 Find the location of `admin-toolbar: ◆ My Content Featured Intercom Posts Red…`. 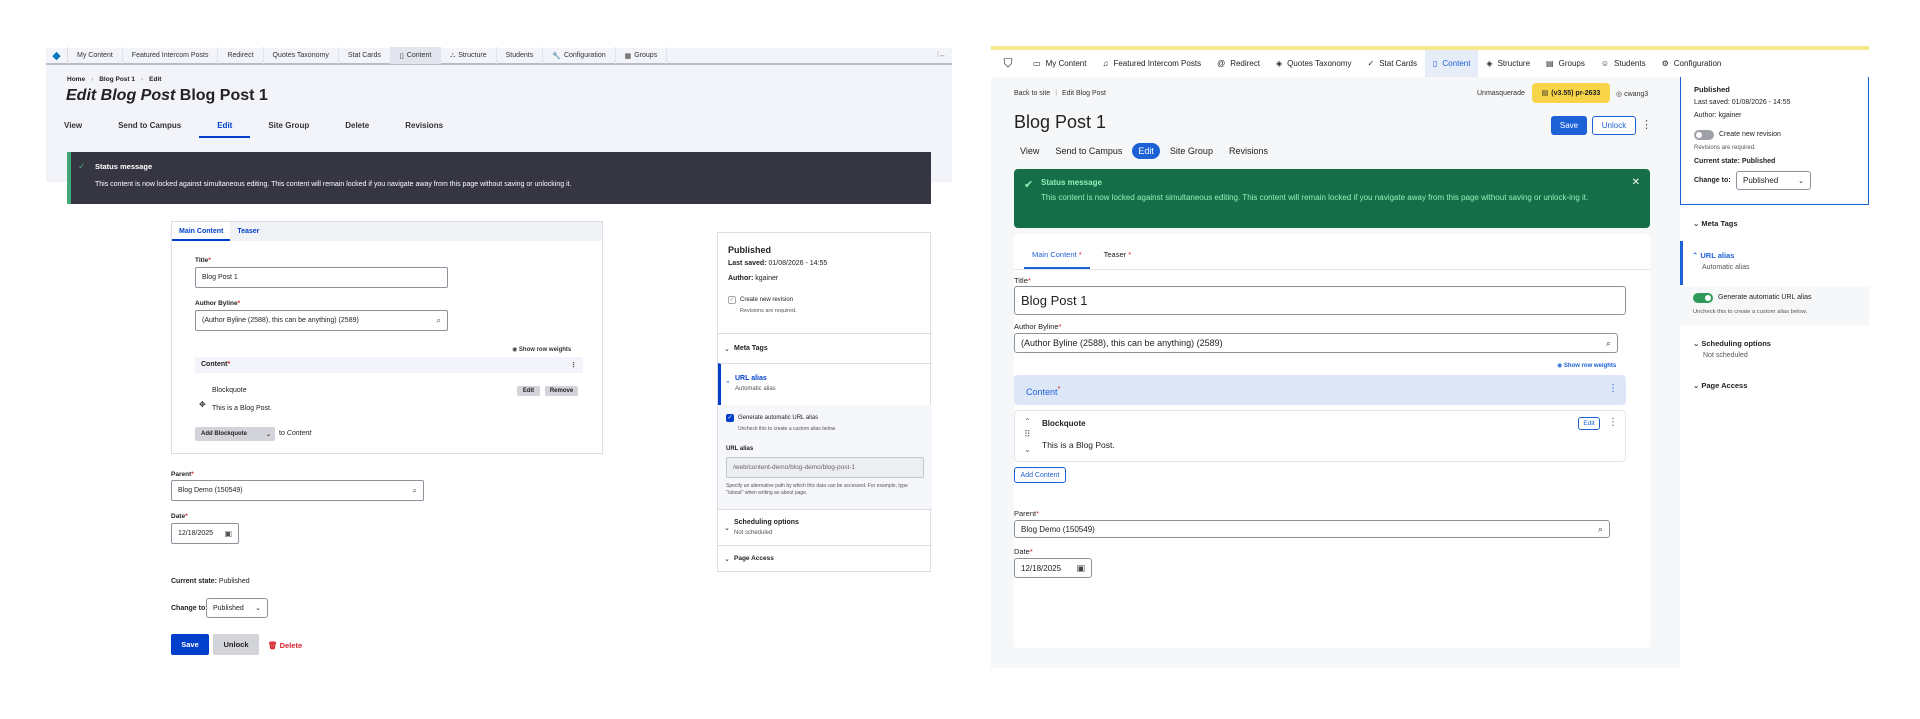

admin-toolbar: ◆ My Content Featured Intercom Posts Red… is located at coordinates (499, 56).